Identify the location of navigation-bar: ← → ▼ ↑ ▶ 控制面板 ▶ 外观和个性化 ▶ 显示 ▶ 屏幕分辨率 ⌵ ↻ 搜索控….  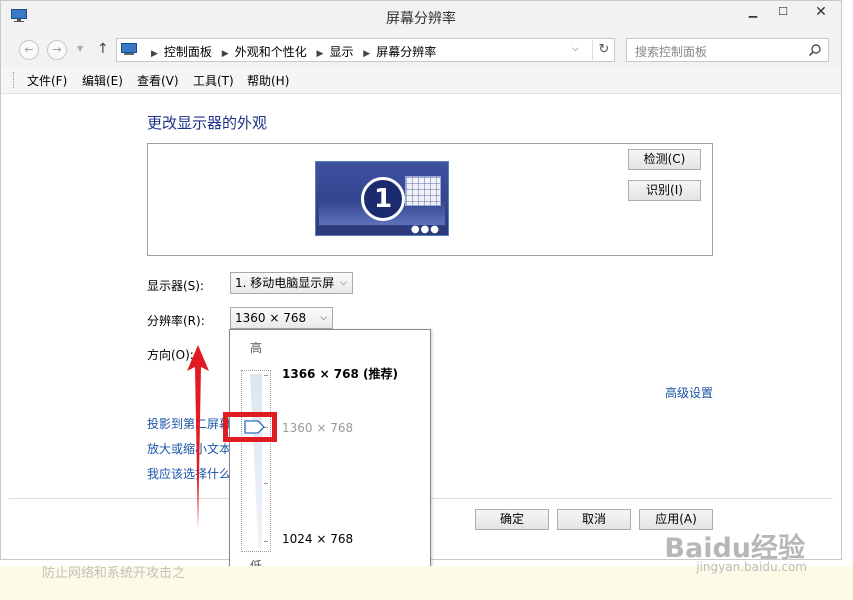
(421, 50).